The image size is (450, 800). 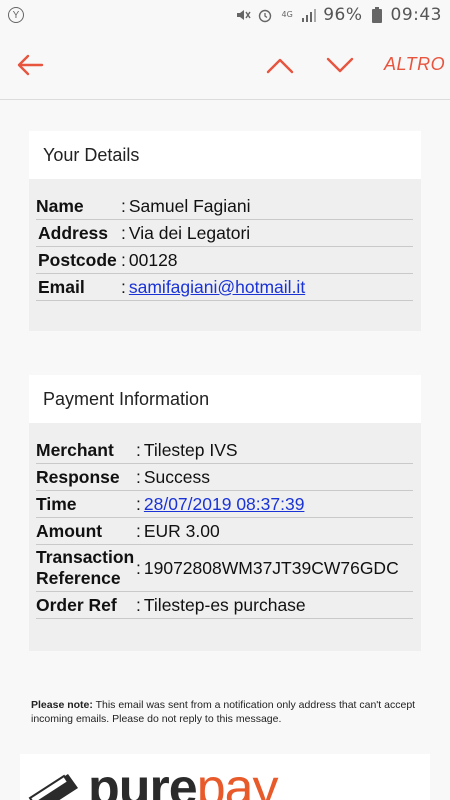 What do you see at coordinates (189, 232) in the screenshot?
I see `detail-value: Via dei Legatori` at bounding box center [189, 232].